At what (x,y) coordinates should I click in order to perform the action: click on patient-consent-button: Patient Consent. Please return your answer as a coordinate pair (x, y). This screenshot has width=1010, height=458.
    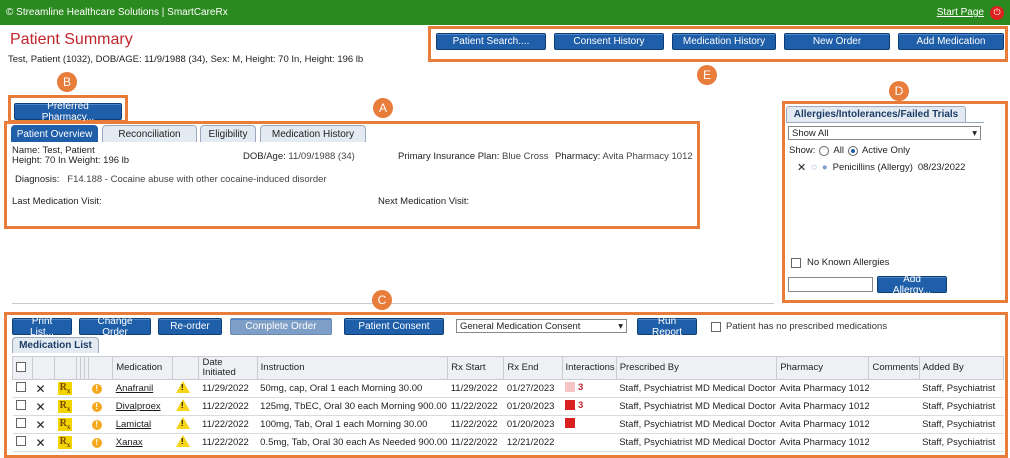
    Looking at the image, I should click on (394, 326).